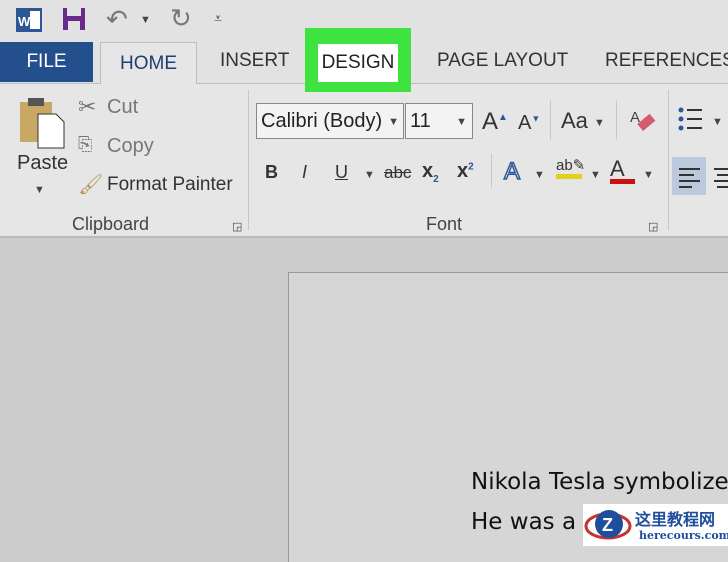 This screenshot has width=728, height=562. I want to click on word-icon: W, so click(30, 20).